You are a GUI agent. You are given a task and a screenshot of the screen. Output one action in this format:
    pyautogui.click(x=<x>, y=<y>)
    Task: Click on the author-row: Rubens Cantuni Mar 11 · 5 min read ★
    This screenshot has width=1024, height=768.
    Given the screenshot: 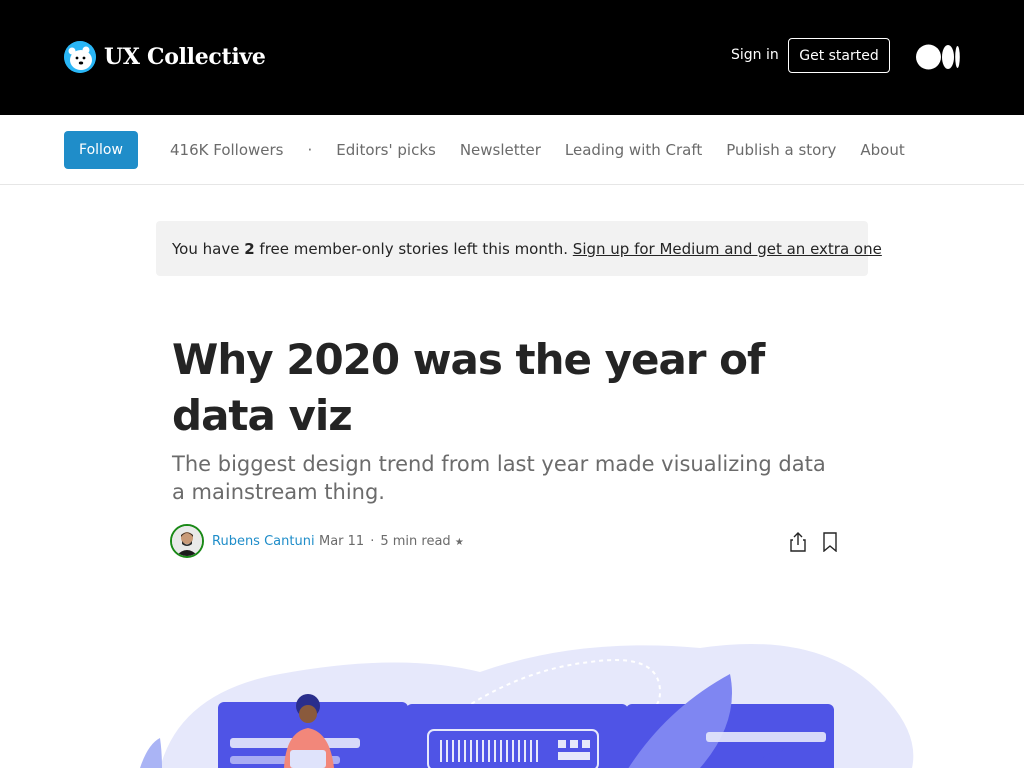 What is the action you would take?
    pyautogui.click(x=506, y=541)
    